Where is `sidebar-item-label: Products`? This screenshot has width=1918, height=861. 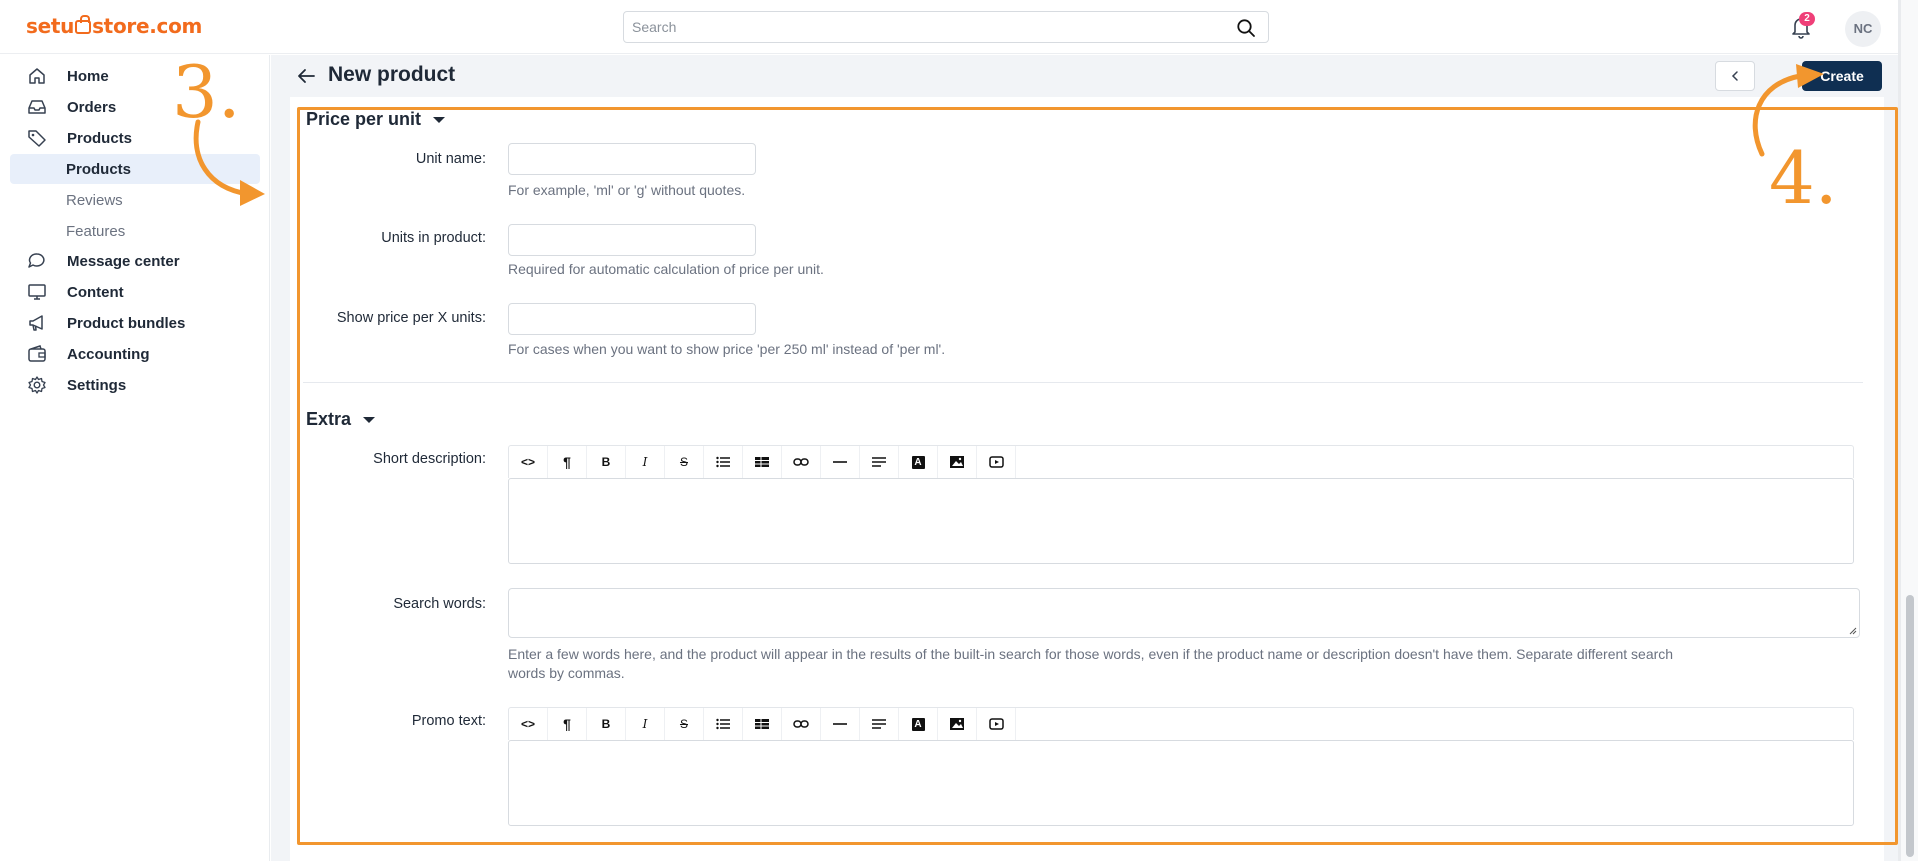 sidebar-item-label: Products is located at coordinates (100, 138).